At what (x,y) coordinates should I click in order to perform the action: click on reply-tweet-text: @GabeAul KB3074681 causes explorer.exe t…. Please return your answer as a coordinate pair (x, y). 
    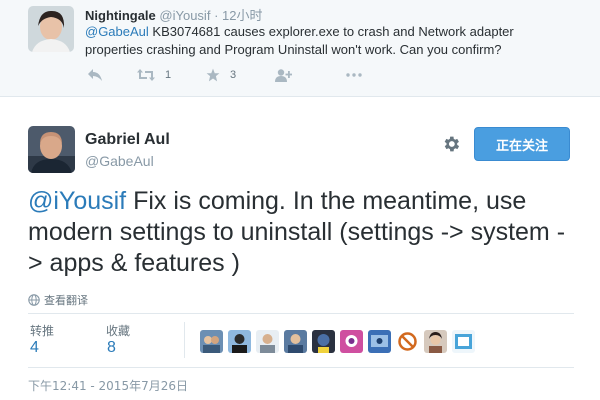
    Looking at the image, I should click on (320, 41).